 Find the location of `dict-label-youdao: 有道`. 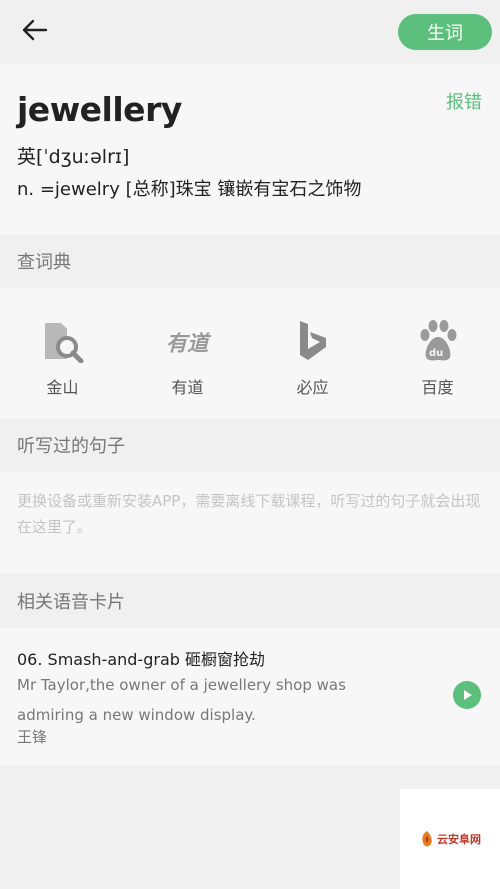

dict-label-youdao: 有道 is located at coordinates (187, 387).